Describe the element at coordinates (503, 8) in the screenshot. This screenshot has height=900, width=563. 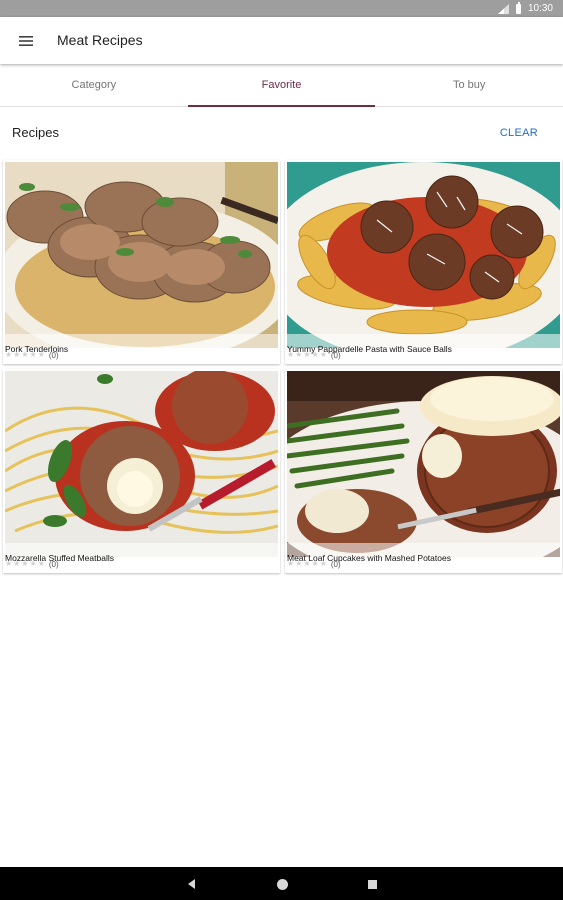
I see `signal-icon` at that location.